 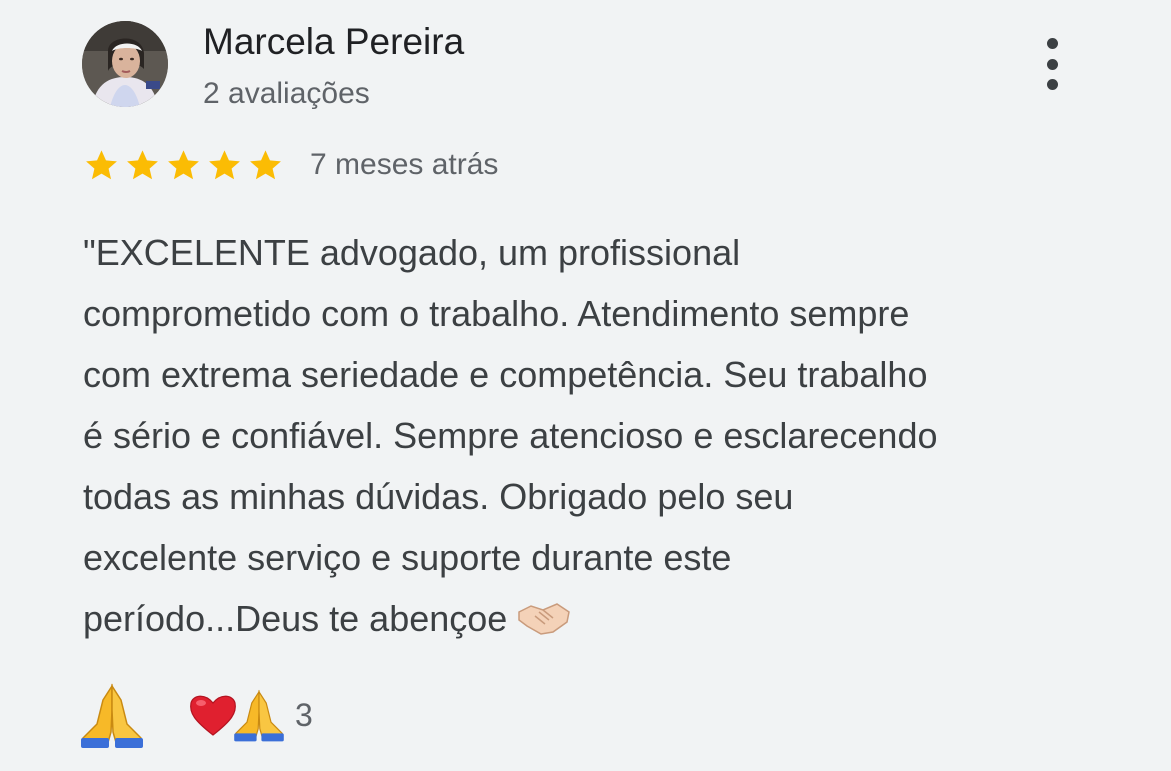 I want to click on react-button, so click(x=112, y=715).